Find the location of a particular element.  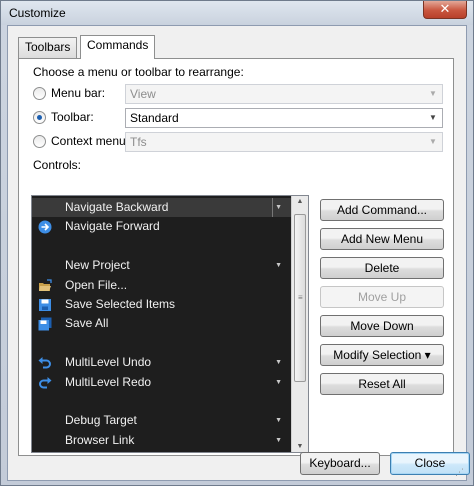

list-item-label: MultiLevel Undo is located at coordinates (108, 362).